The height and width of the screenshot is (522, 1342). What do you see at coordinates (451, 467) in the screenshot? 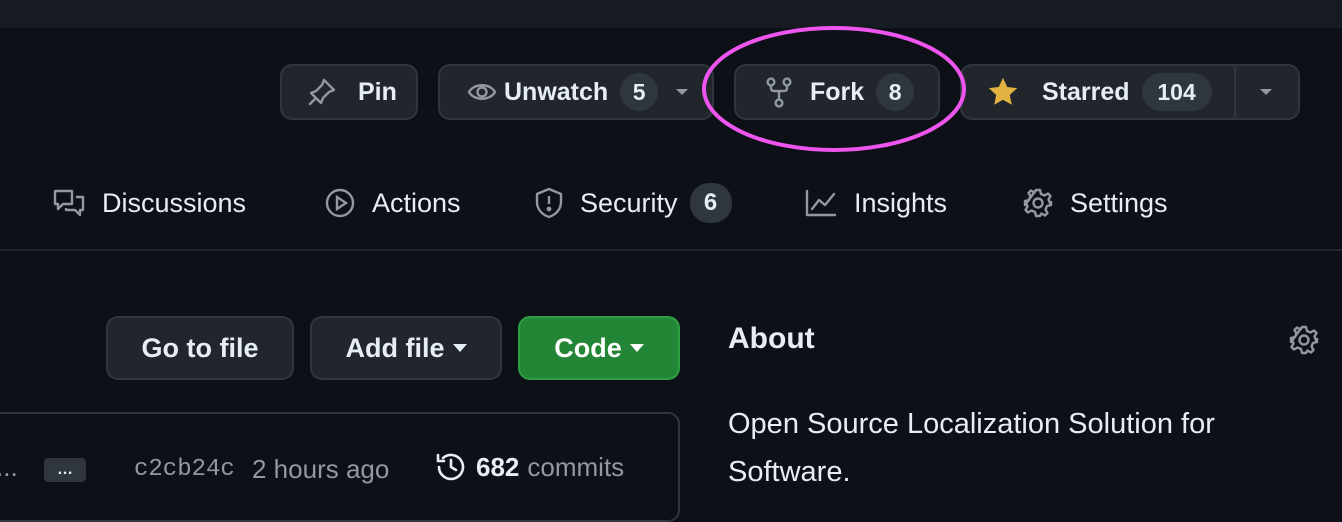
I see `history-icon` at bounding box center [451, 467].